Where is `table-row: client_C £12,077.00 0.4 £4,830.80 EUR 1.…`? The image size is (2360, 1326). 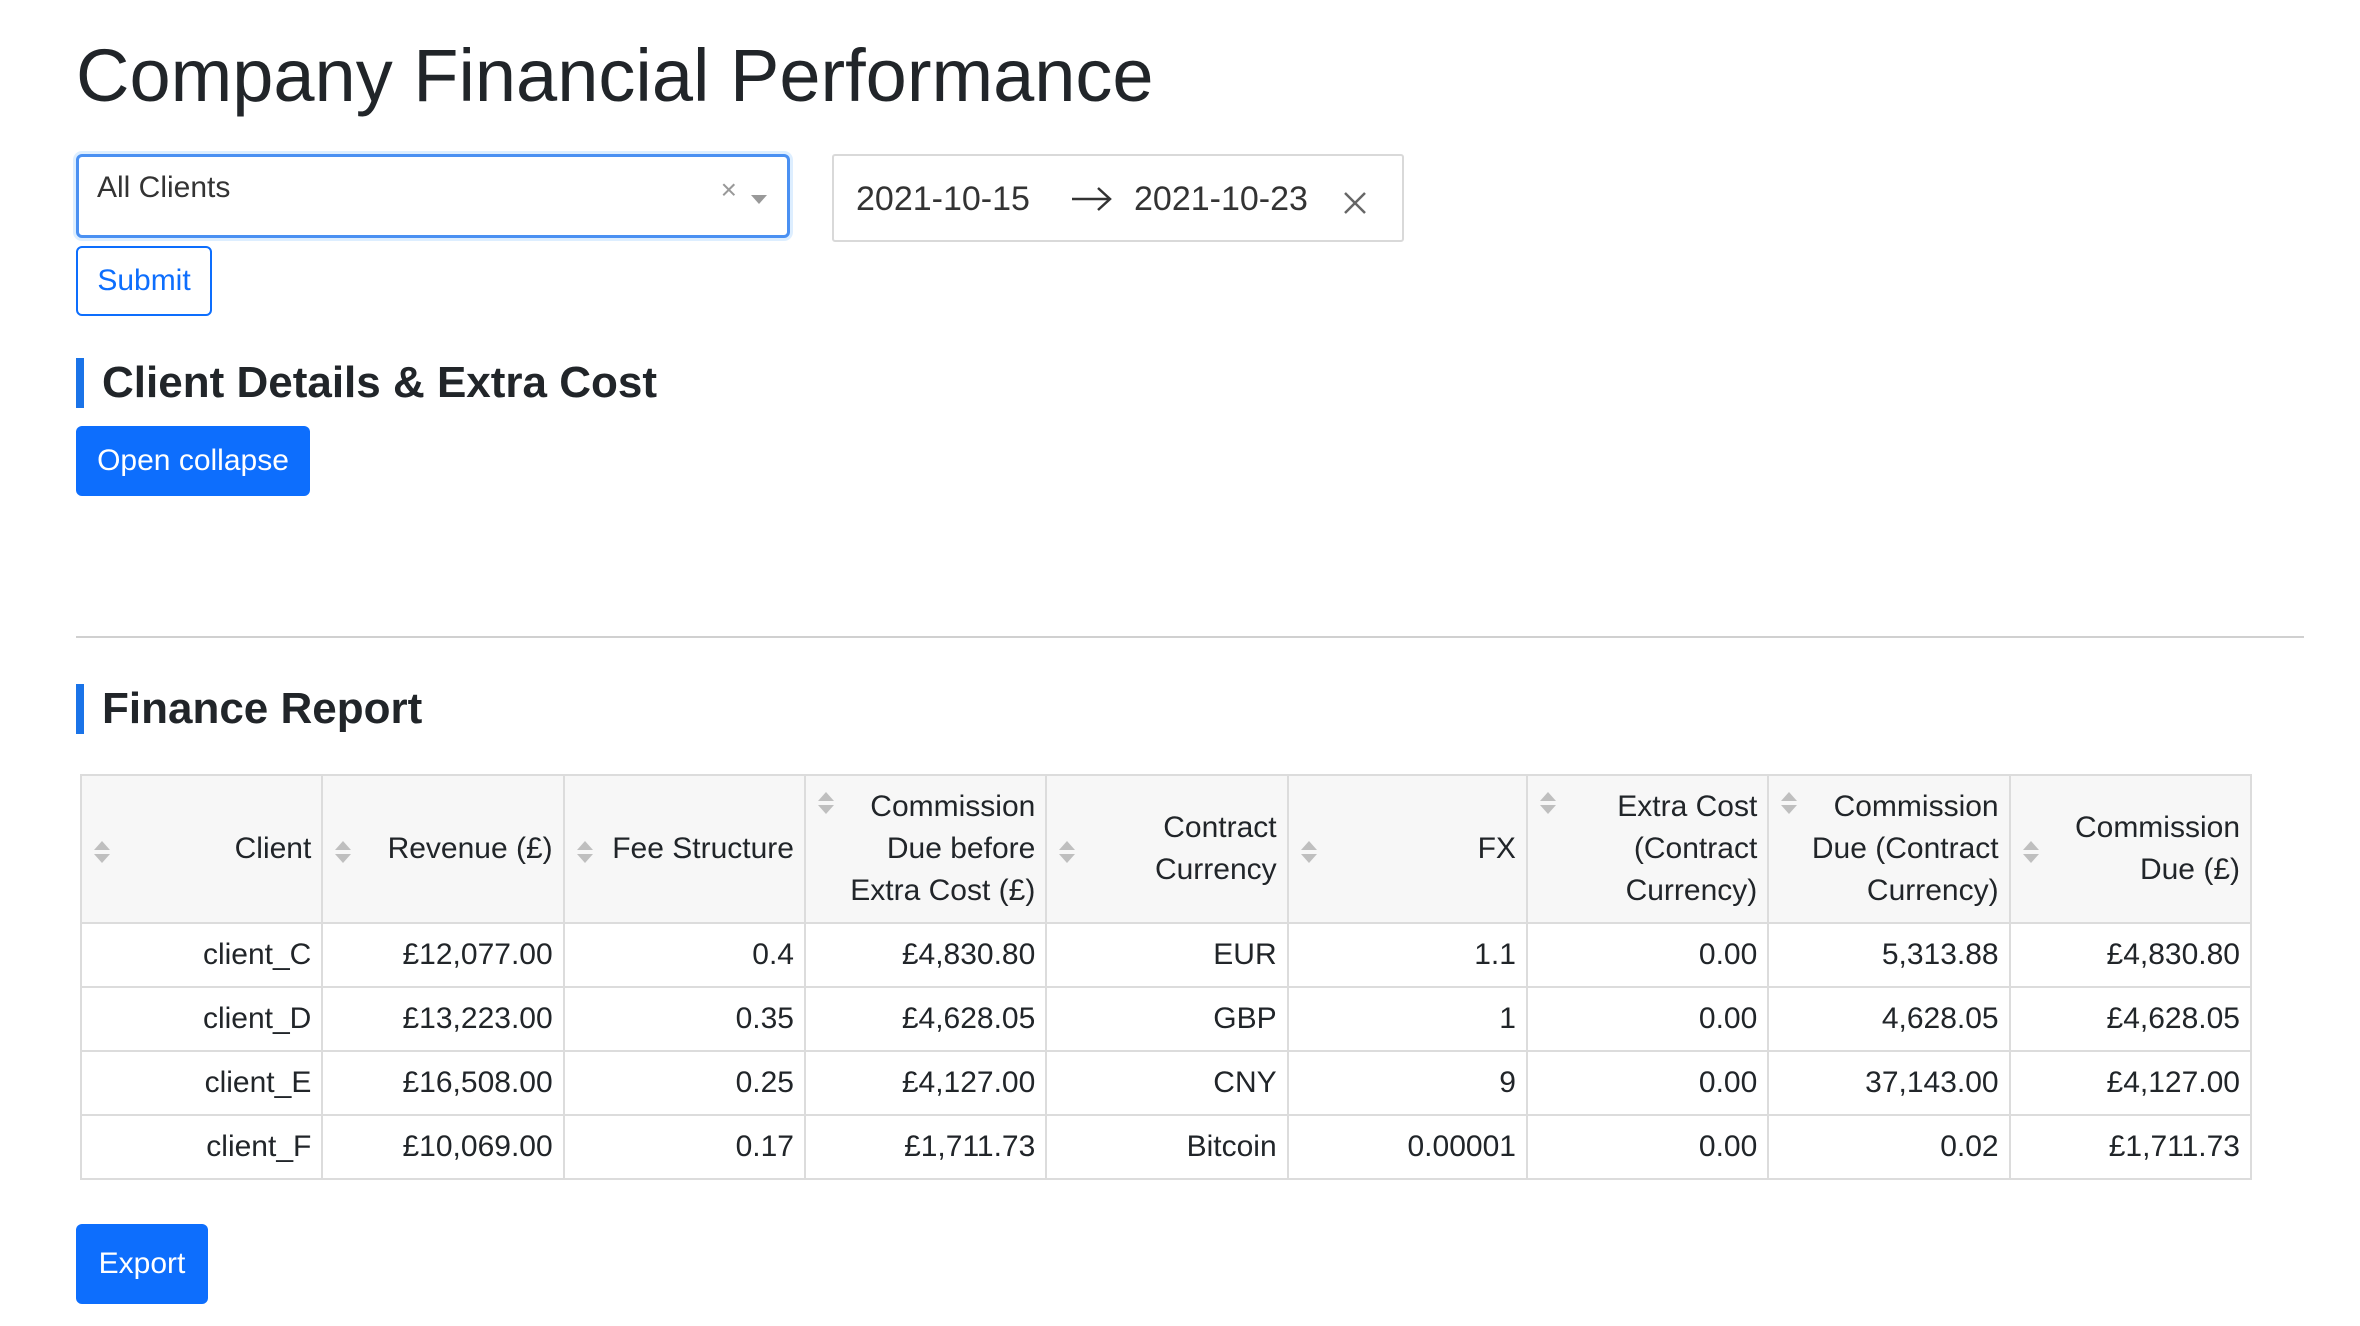
table-row: client_C £12,077.00 0.4 £4,830.80 EUR 1.… is located at coordinates (1166, 955).